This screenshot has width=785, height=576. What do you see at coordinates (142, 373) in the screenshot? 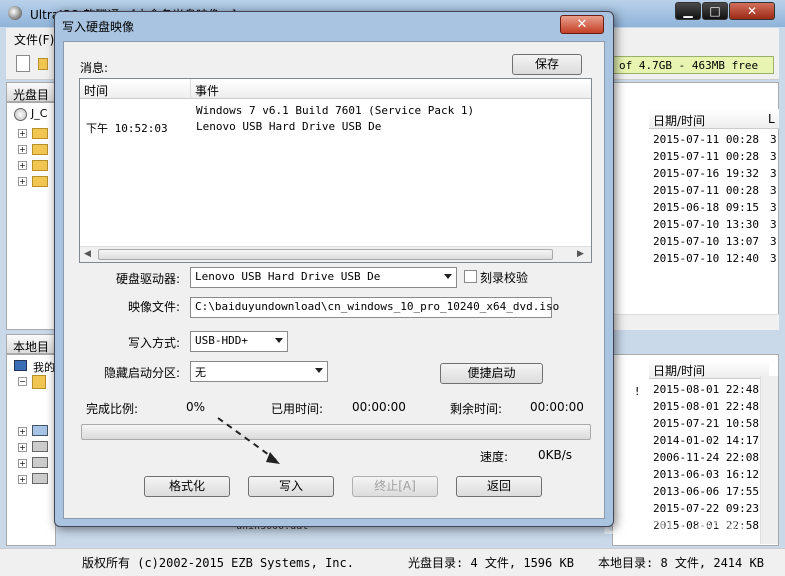
I see `hidden-partition-label: 隐藏启动分区:` at bounding box center [142, 373].